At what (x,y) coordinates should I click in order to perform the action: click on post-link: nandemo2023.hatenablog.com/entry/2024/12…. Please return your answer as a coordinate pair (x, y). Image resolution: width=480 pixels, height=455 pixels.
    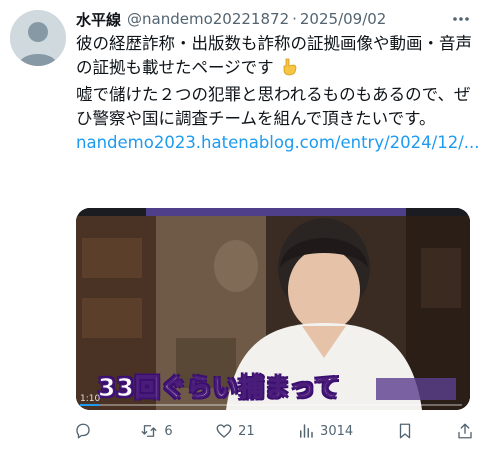
    Looking at the image, I should click on (278, 142).